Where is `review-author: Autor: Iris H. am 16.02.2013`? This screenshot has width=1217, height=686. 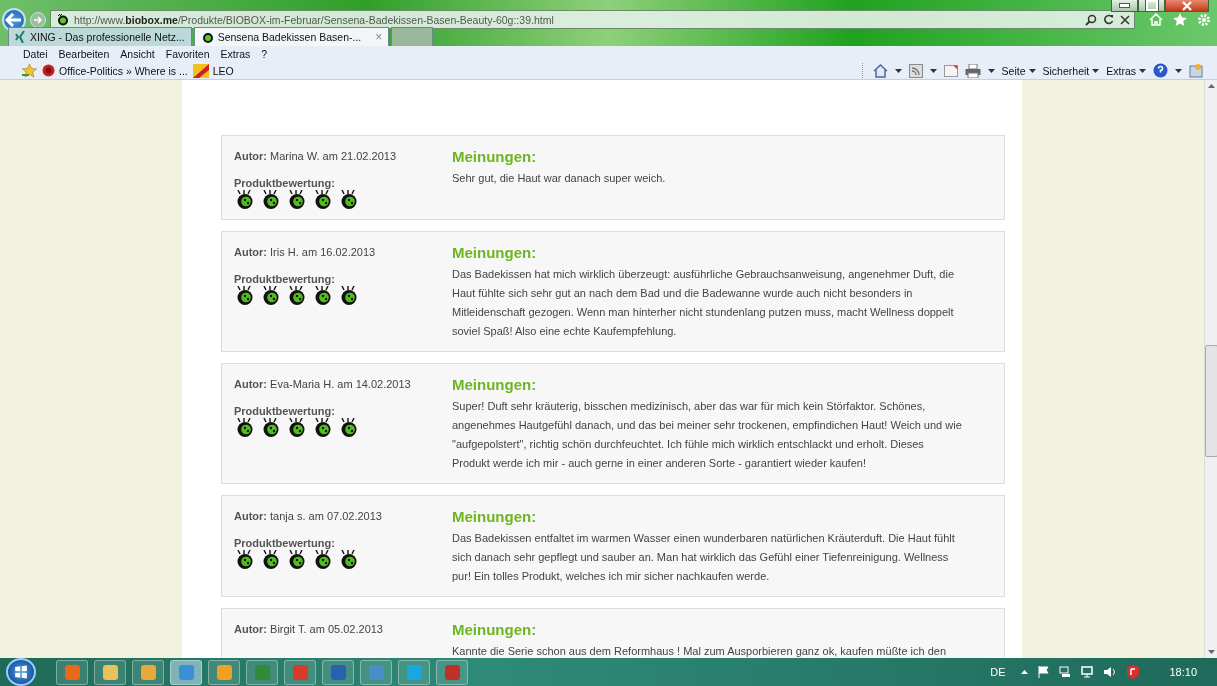
review-author: Autor: Iris H. am 16.02.2013 is located at coordinates (305, 252).